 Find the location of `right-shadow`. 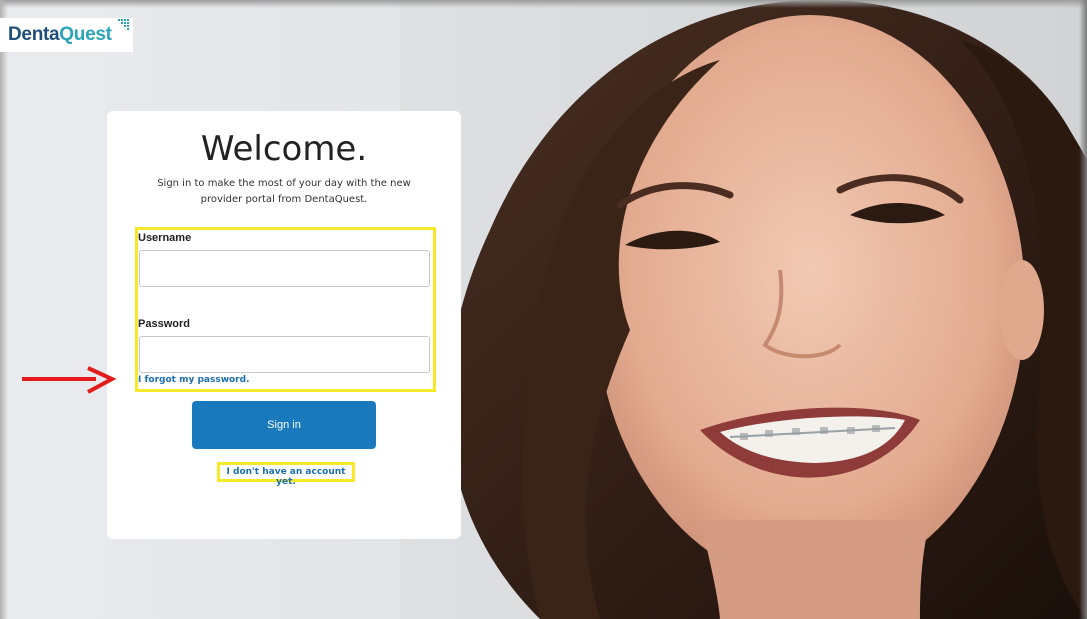

right-shadow is located at coordinates (1083, 309).